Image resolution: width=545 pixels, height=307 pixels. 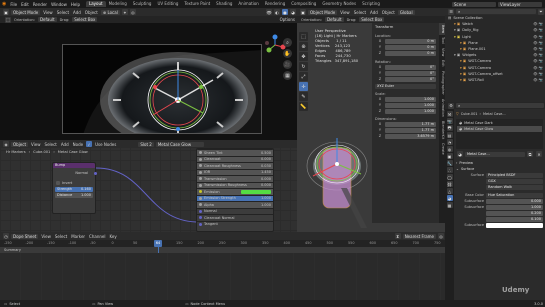 What do you see at coordinates (303, 66) in the screenshot?
I see `tool-rotate-icon: ↻` at bounding box center [303, 66].